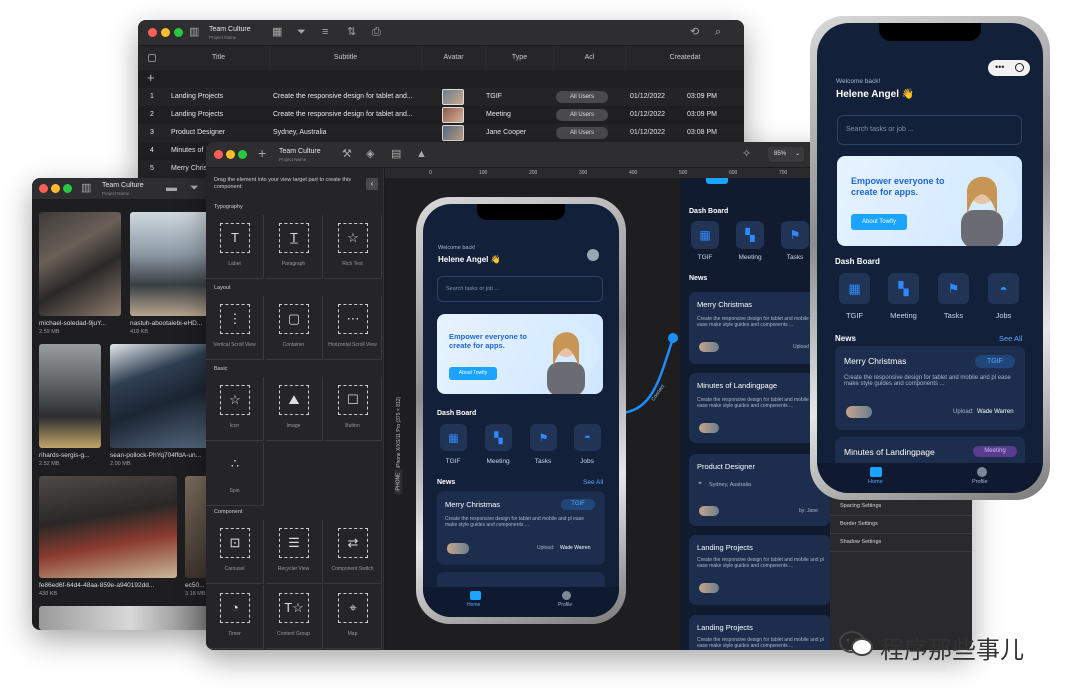  I want to click on column-avatar: Avatar, so click(454, 58).